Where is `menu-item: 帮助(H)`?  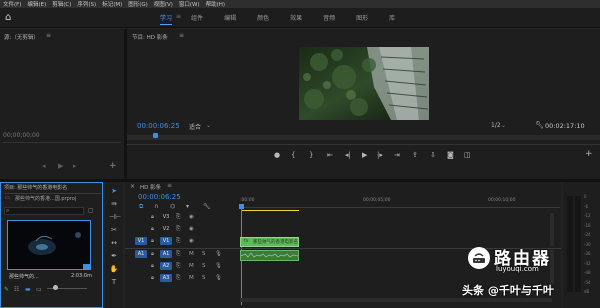 menu-item: 帮助(H) is located at coordinates (215, 4).